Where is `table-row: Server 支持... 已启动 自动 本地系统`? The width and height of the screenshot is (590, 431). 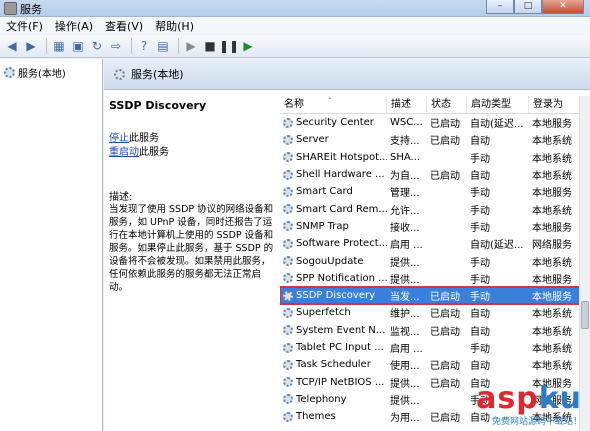 table-row: Server 支持... 已启动 自动 本地系统 is located at coordinates (435, 139).